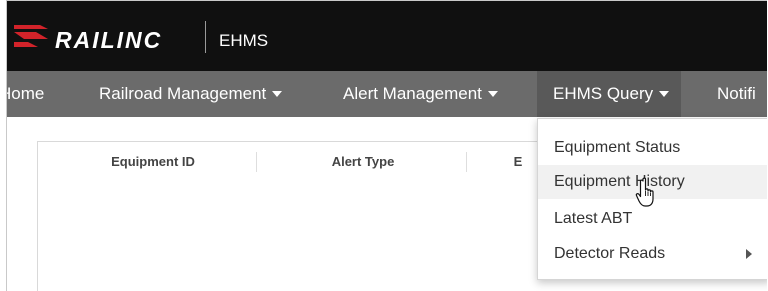  Describe the element at coordinates (412, 93) in the screenshot. I see `nav-item-label: Alert Management` at that location.